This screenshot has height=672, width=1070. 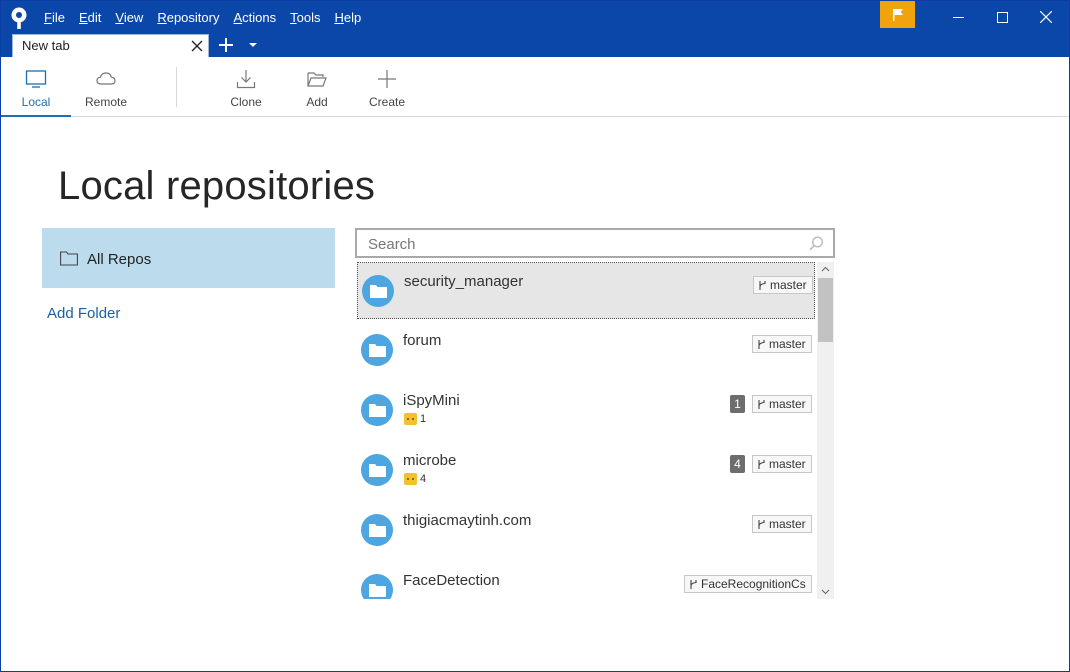 I want to click on create-button: Create, so click(x=387, y=87).